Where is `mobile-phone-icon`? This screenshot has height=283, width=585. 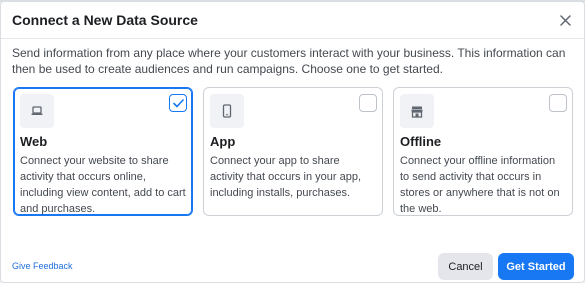
mobile-phone-icon is located at coordinates (227, 111).